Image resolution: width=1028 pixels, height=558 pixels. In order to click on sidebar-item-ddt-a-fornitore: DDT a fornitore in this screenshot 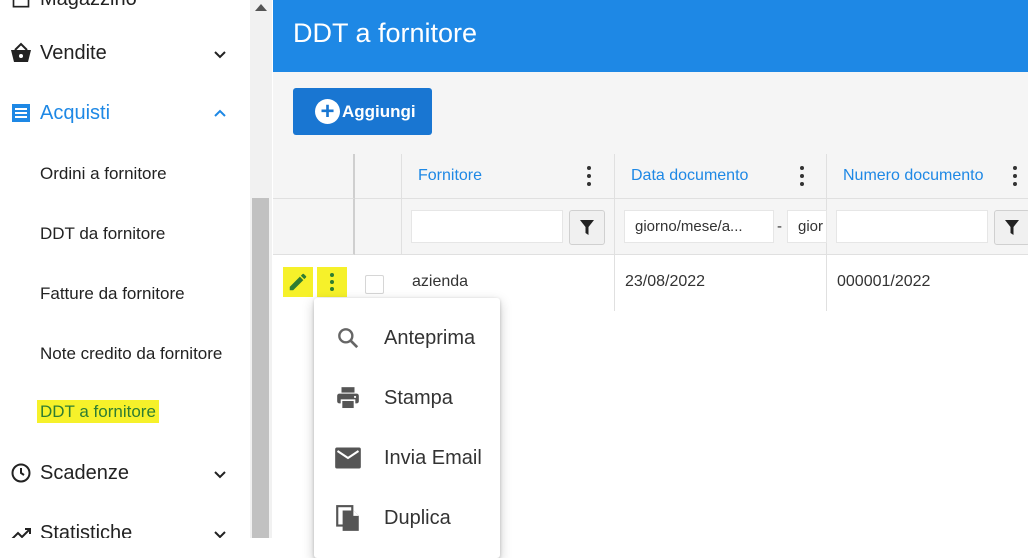, I will do `click(98, 411)`.